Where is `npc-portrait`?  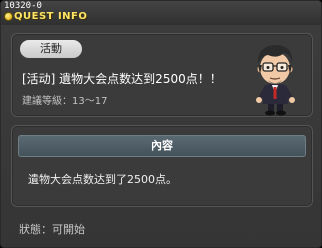
npc-portrait is located at coordinates (275, 80).